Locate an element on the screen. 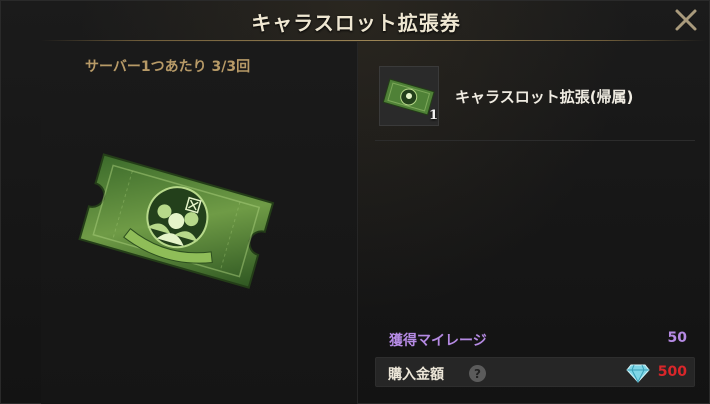  mileage-row: 獲得マイレージ 50 is located at coordinates (535, 340).